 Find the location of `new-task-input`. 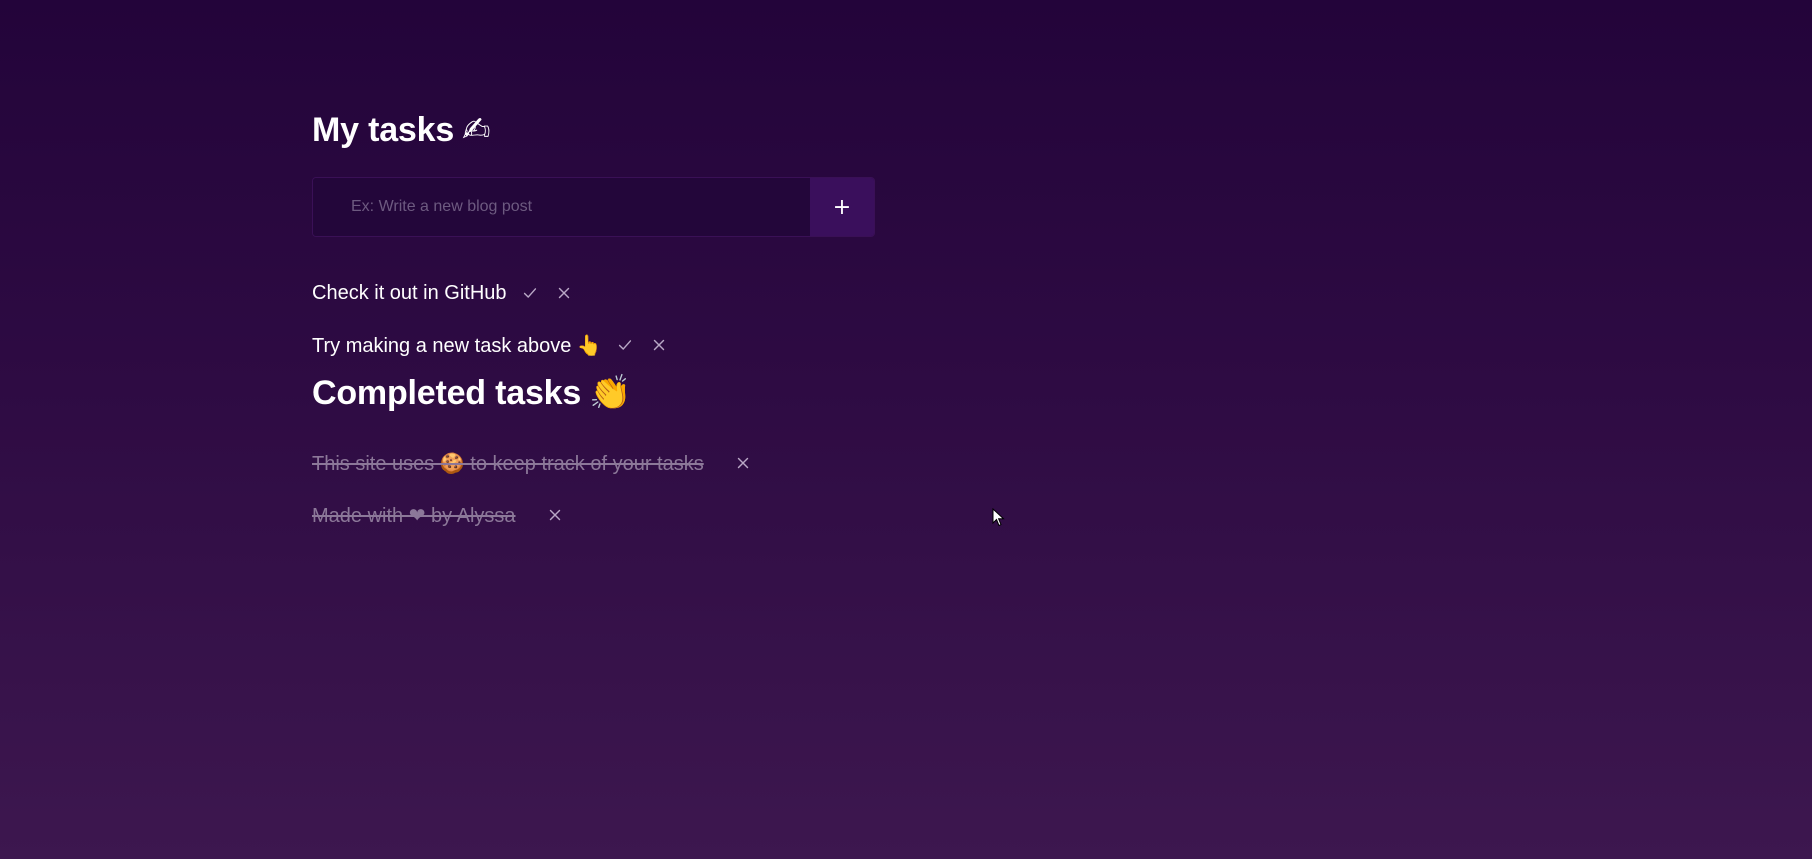

new-task-input is located at coordinates (561, 207).